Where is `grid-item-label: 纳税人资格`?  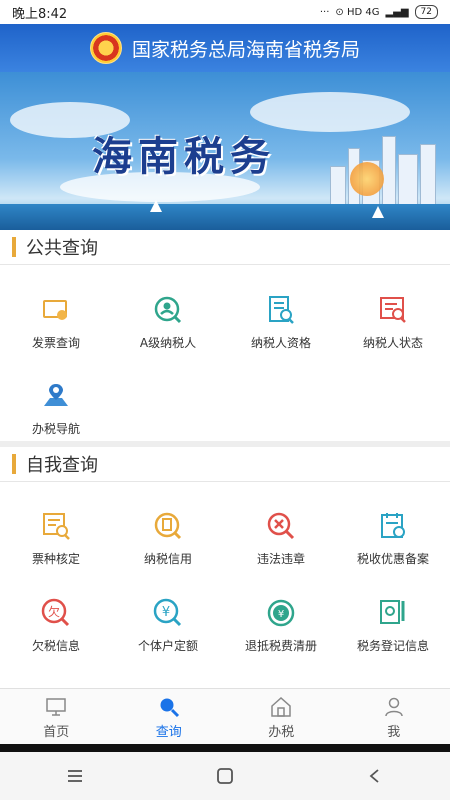 grid-item-label: 纳税人资格 is located at coordinates (280, 343).